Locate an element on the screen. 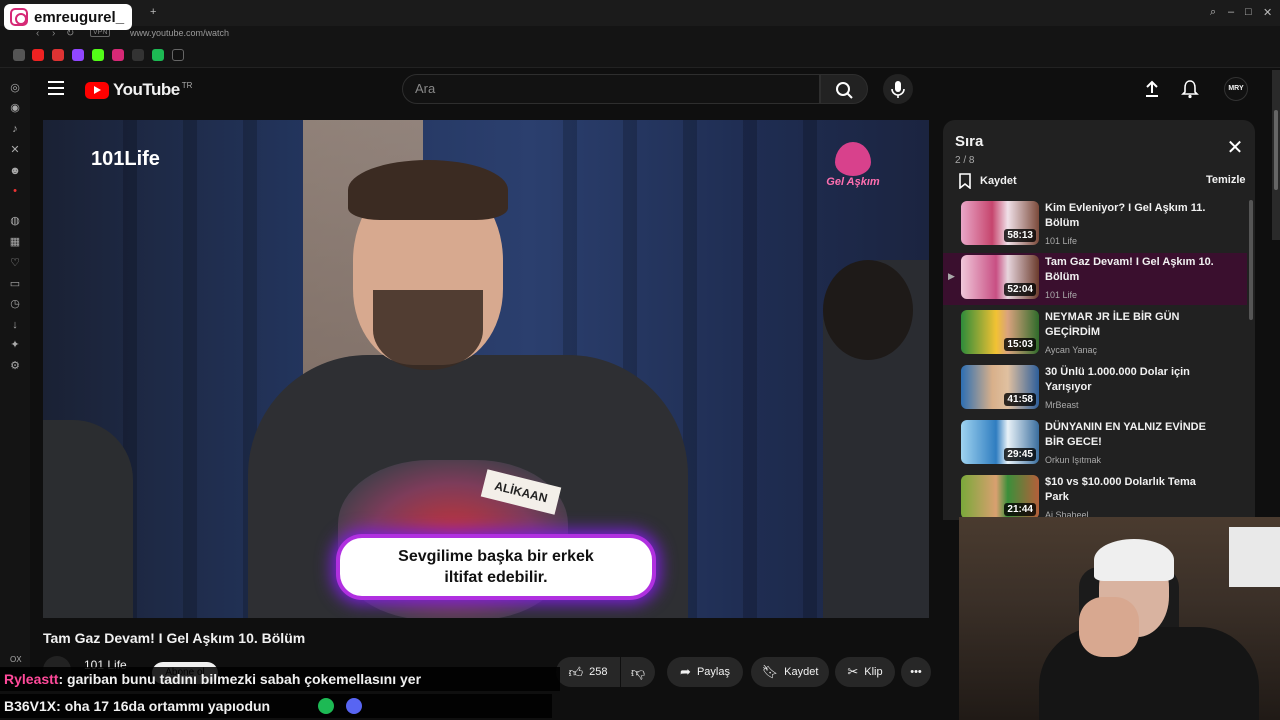 Image resolution: width=1280 pixels, height=720 pixels. kick-bookmark-icon is located at coordinates (98, 55).